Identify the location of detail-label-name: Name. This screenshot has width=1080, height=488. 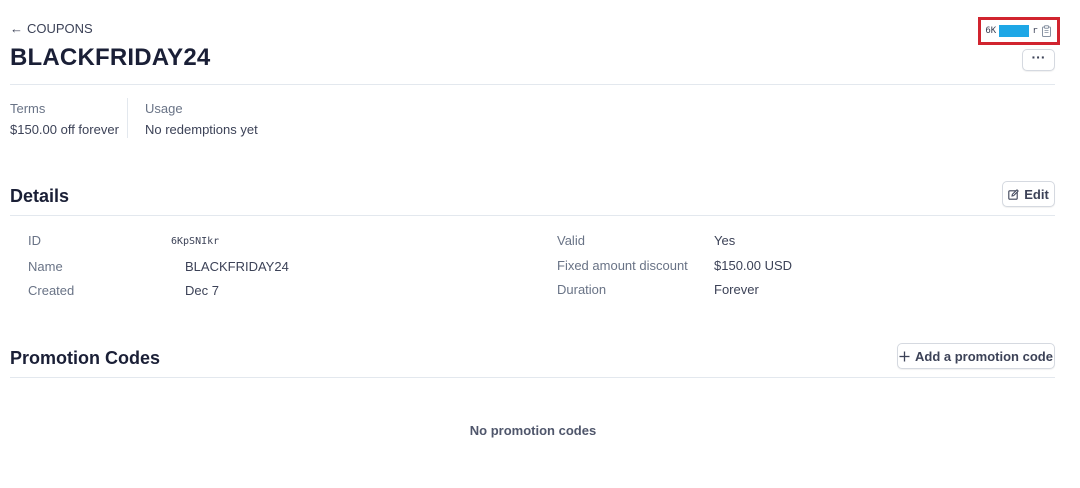
(45, 266).